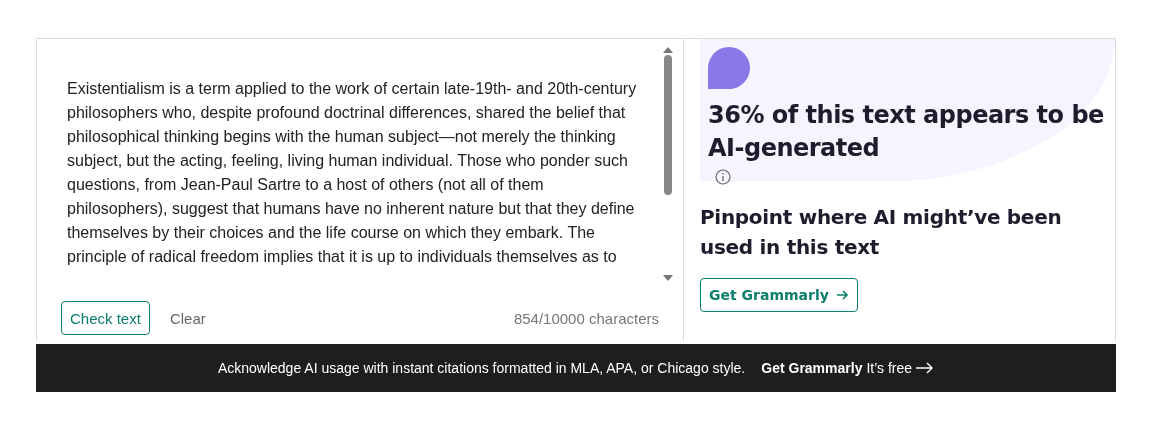  What do you see at coordinates (906, 132) in the screenshot?
I see `ai-score-heading: 36% of this text appears to be AI-generated` at bounding box center [906, 132].